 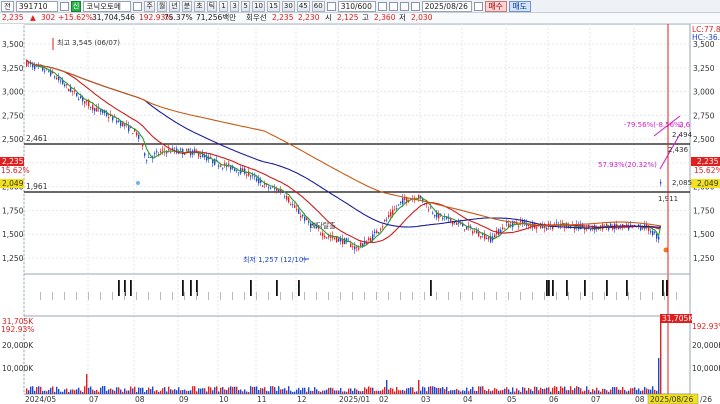 I want to click on x-tick-label: 08, so click(x=640, y=399).